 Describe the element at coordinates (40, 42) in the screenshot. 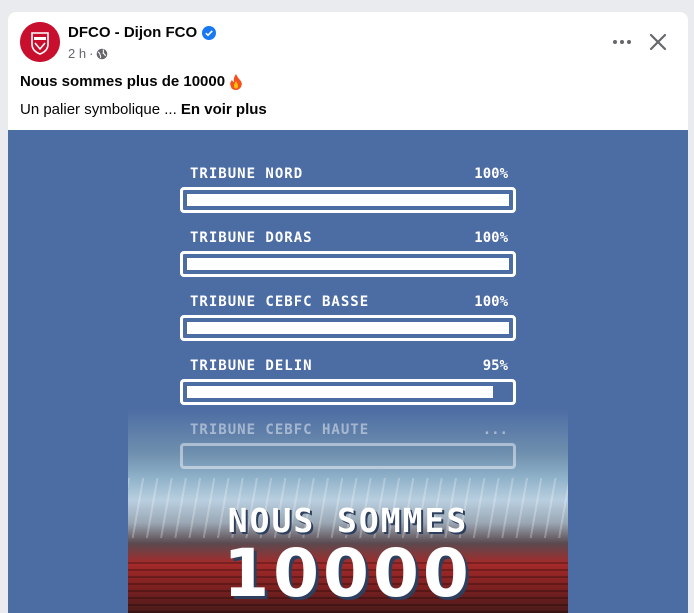

I see `dfco-logo-icon` at that location.